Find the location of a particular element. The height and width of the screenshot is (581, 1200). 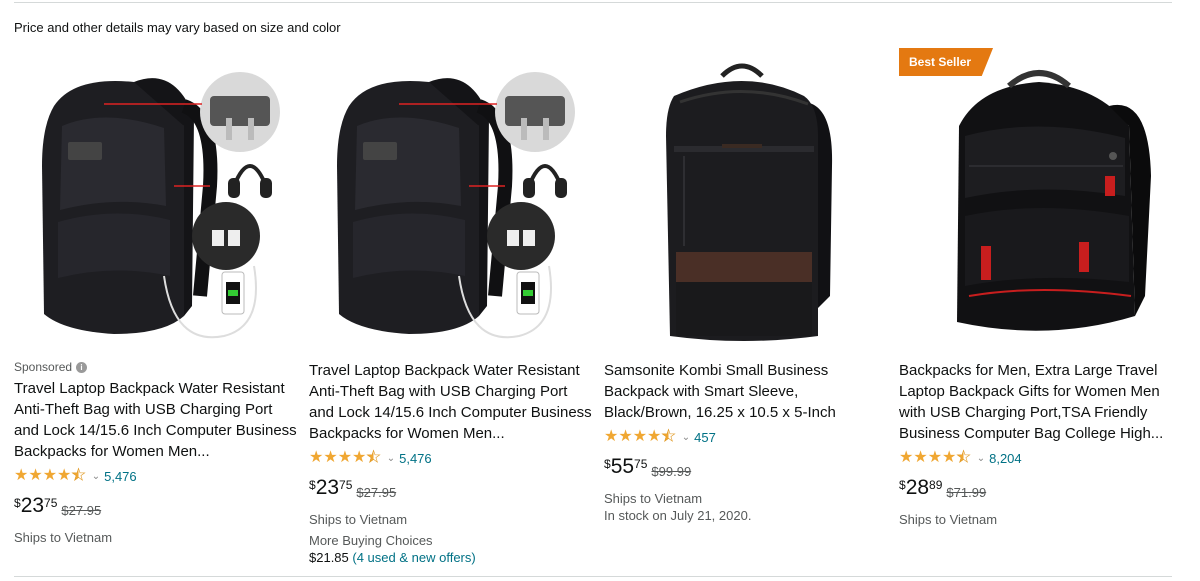

price: $ 55 75 $99.99 is located at coordinates (746, 469).